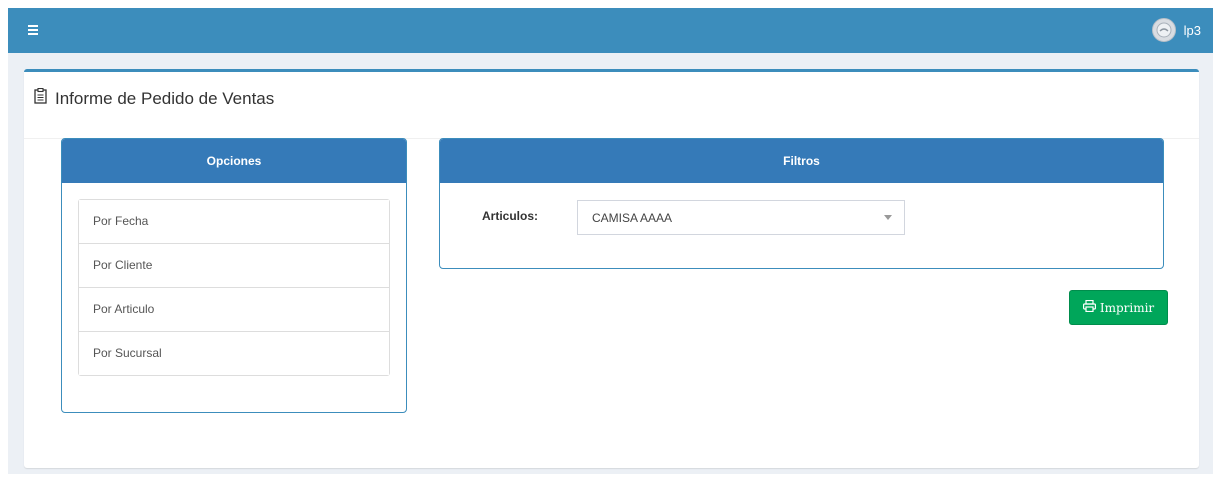 Image resolution: width=1221 pixels, height=482 pixels. What do you see at coordinates (1089, 307) in the screenshot?
I see `printer-icon` at bounding box center [1089, 307].